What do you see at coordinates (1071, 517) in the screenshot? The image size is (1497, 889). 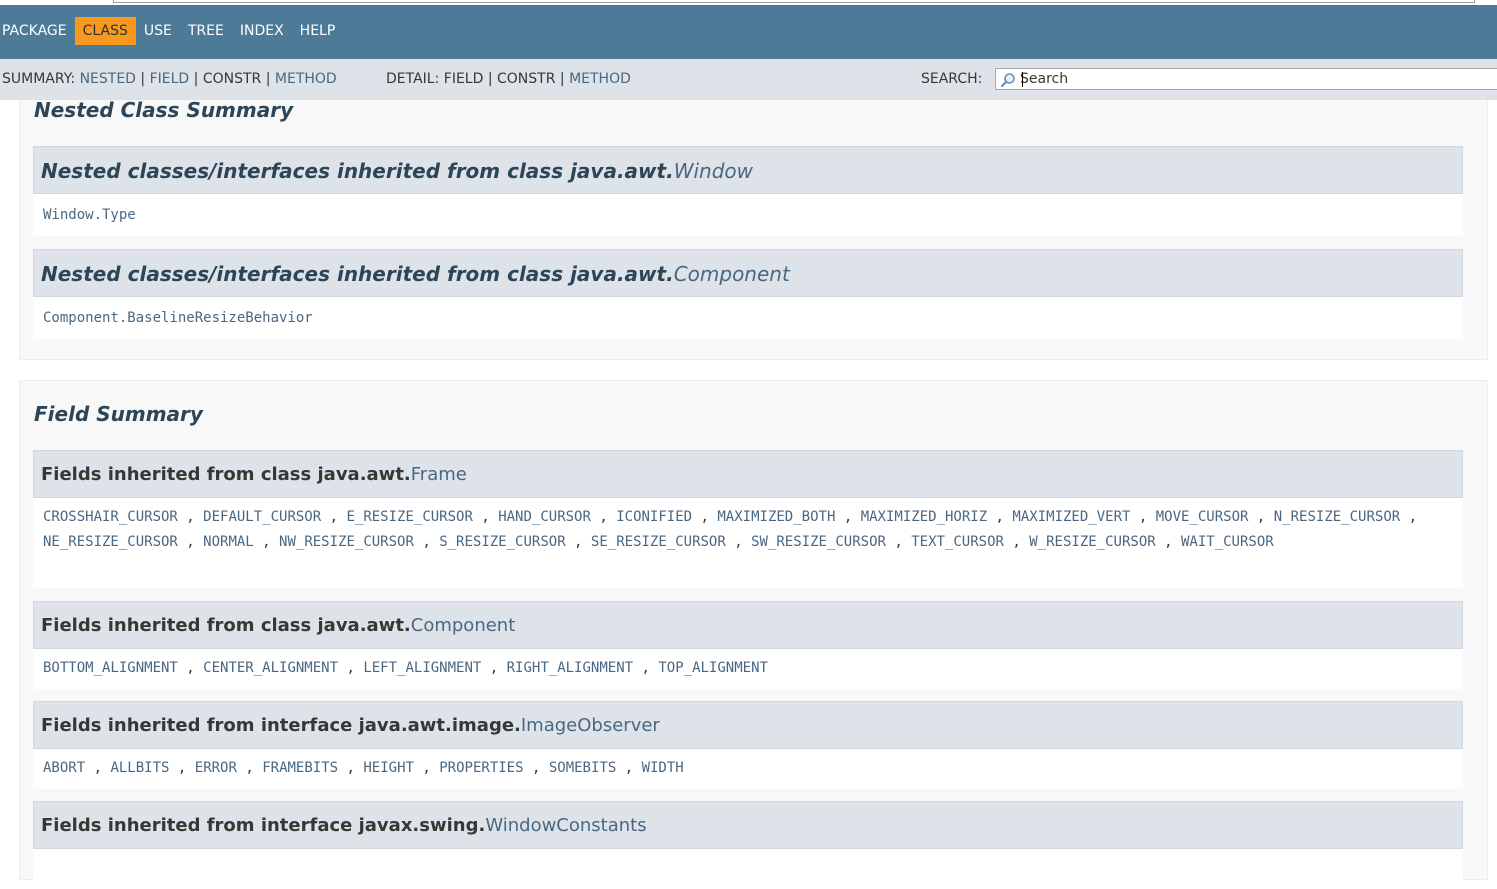 I see `field-link: MAXIMIZED_VERT` at bounding box center [1071, 517].